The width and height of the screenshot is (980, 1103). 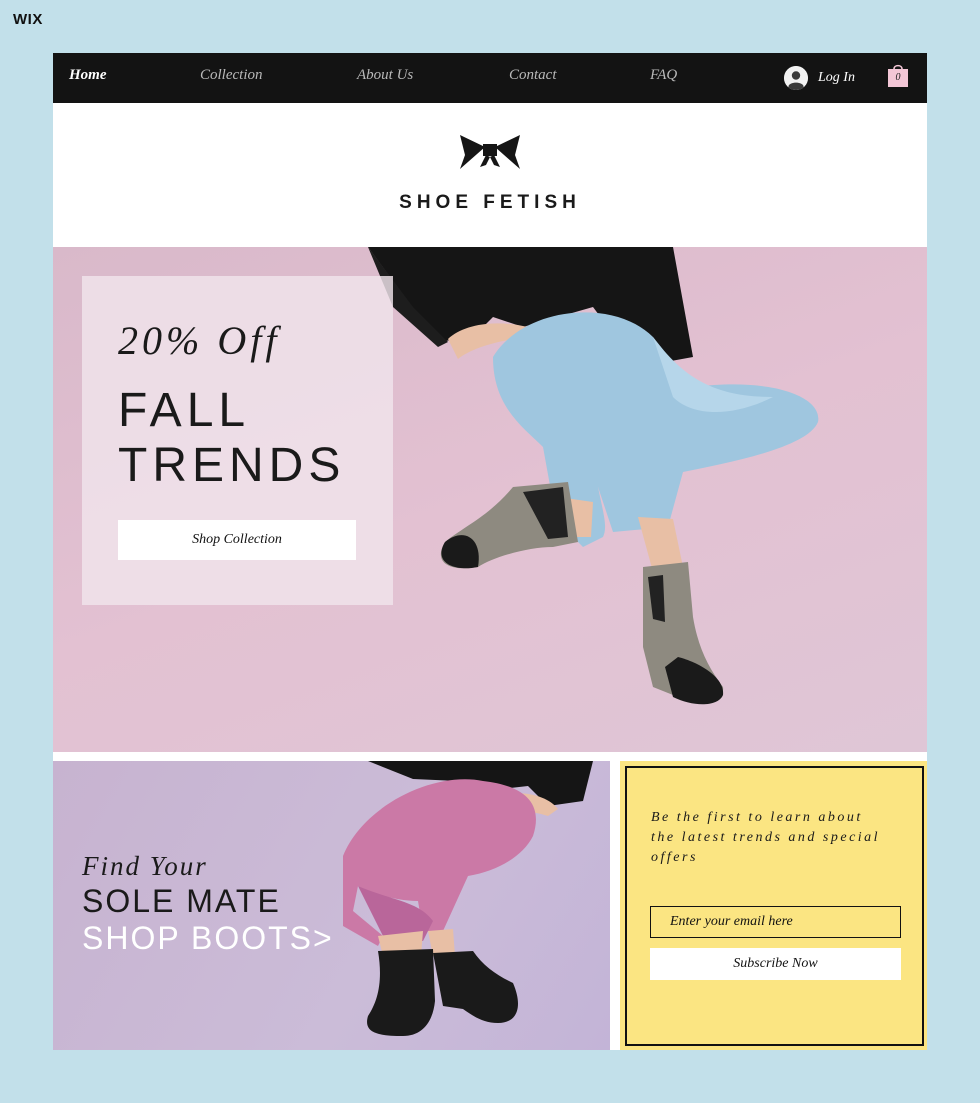 What do you see at coordinates (490, 175) in the screenshot?
I see `brand-header: SHOE FETISH` at bounding box center [490, 175].